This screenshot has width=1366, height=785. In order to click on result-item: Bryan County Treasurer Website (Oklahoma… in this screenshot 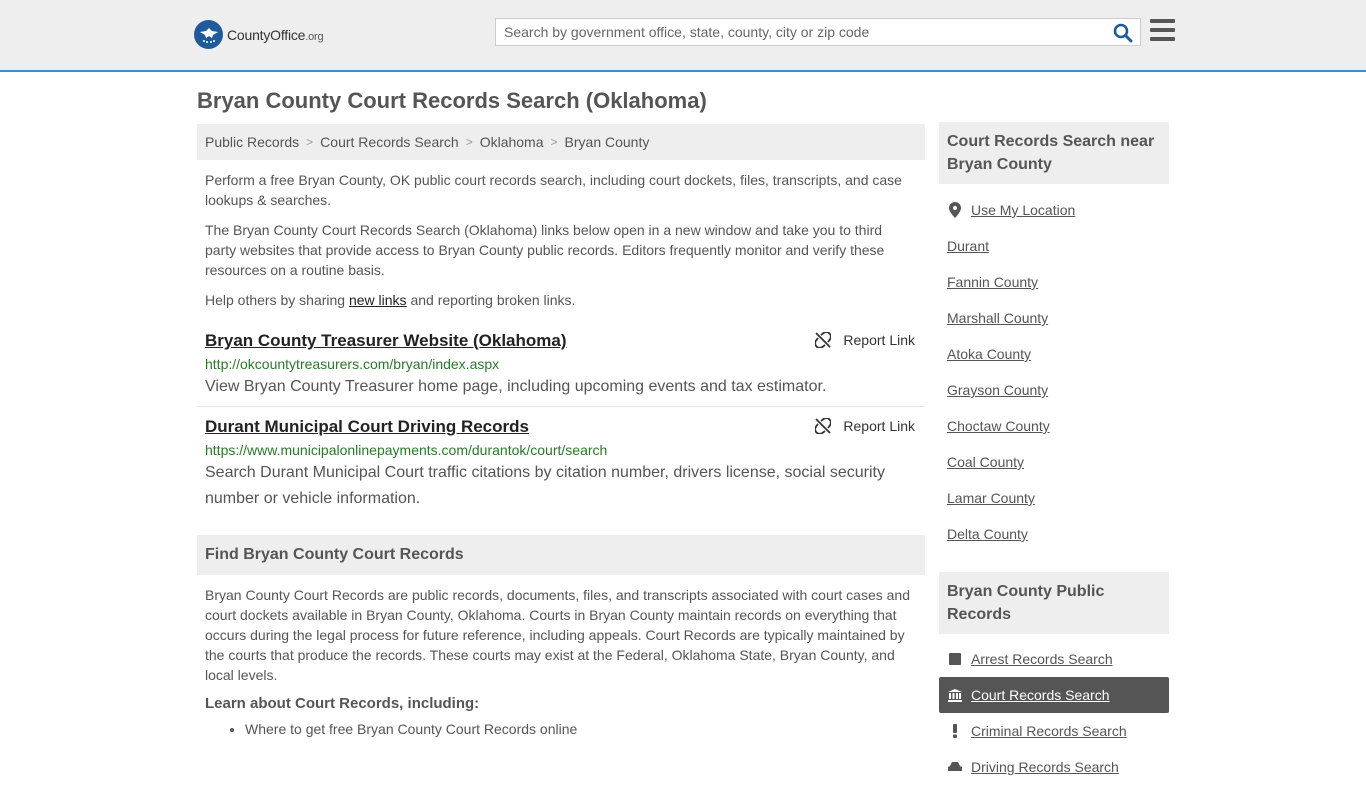, I will do `click(561, 369)`.